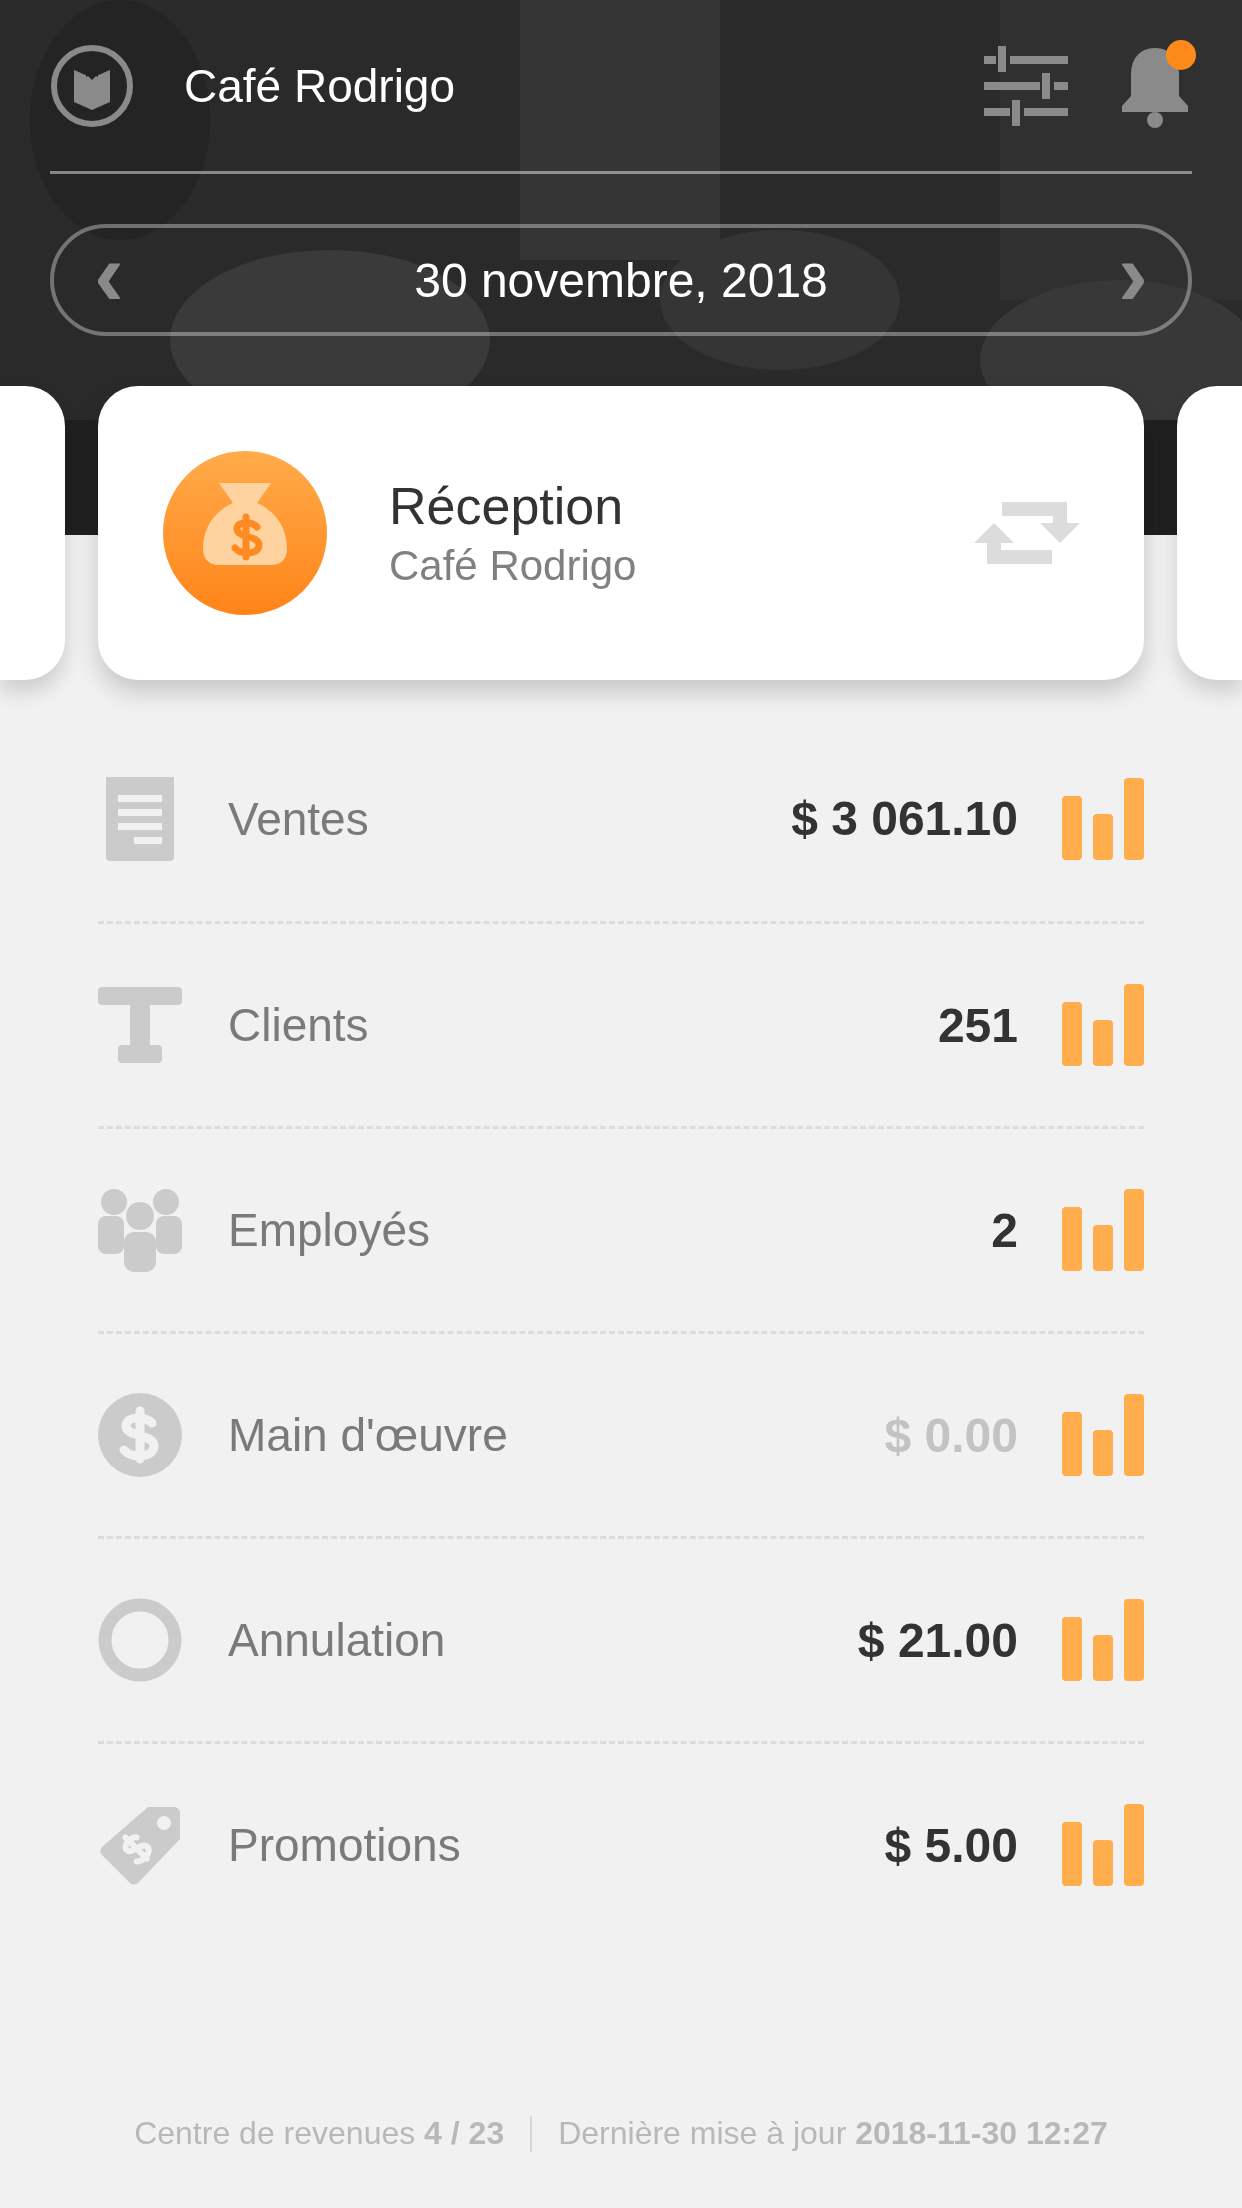 Image resolution: width=1242 pixels, height=2208 pixels. I want to click on previous-card, so click(32, 533).